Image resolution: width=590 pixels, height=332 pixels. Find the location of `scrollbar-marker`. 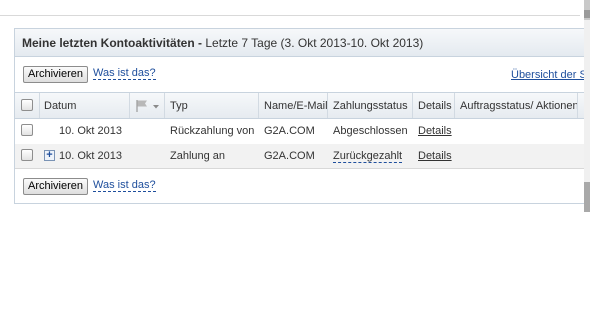

scrollbar-marker is located at coordinates (587, 14).